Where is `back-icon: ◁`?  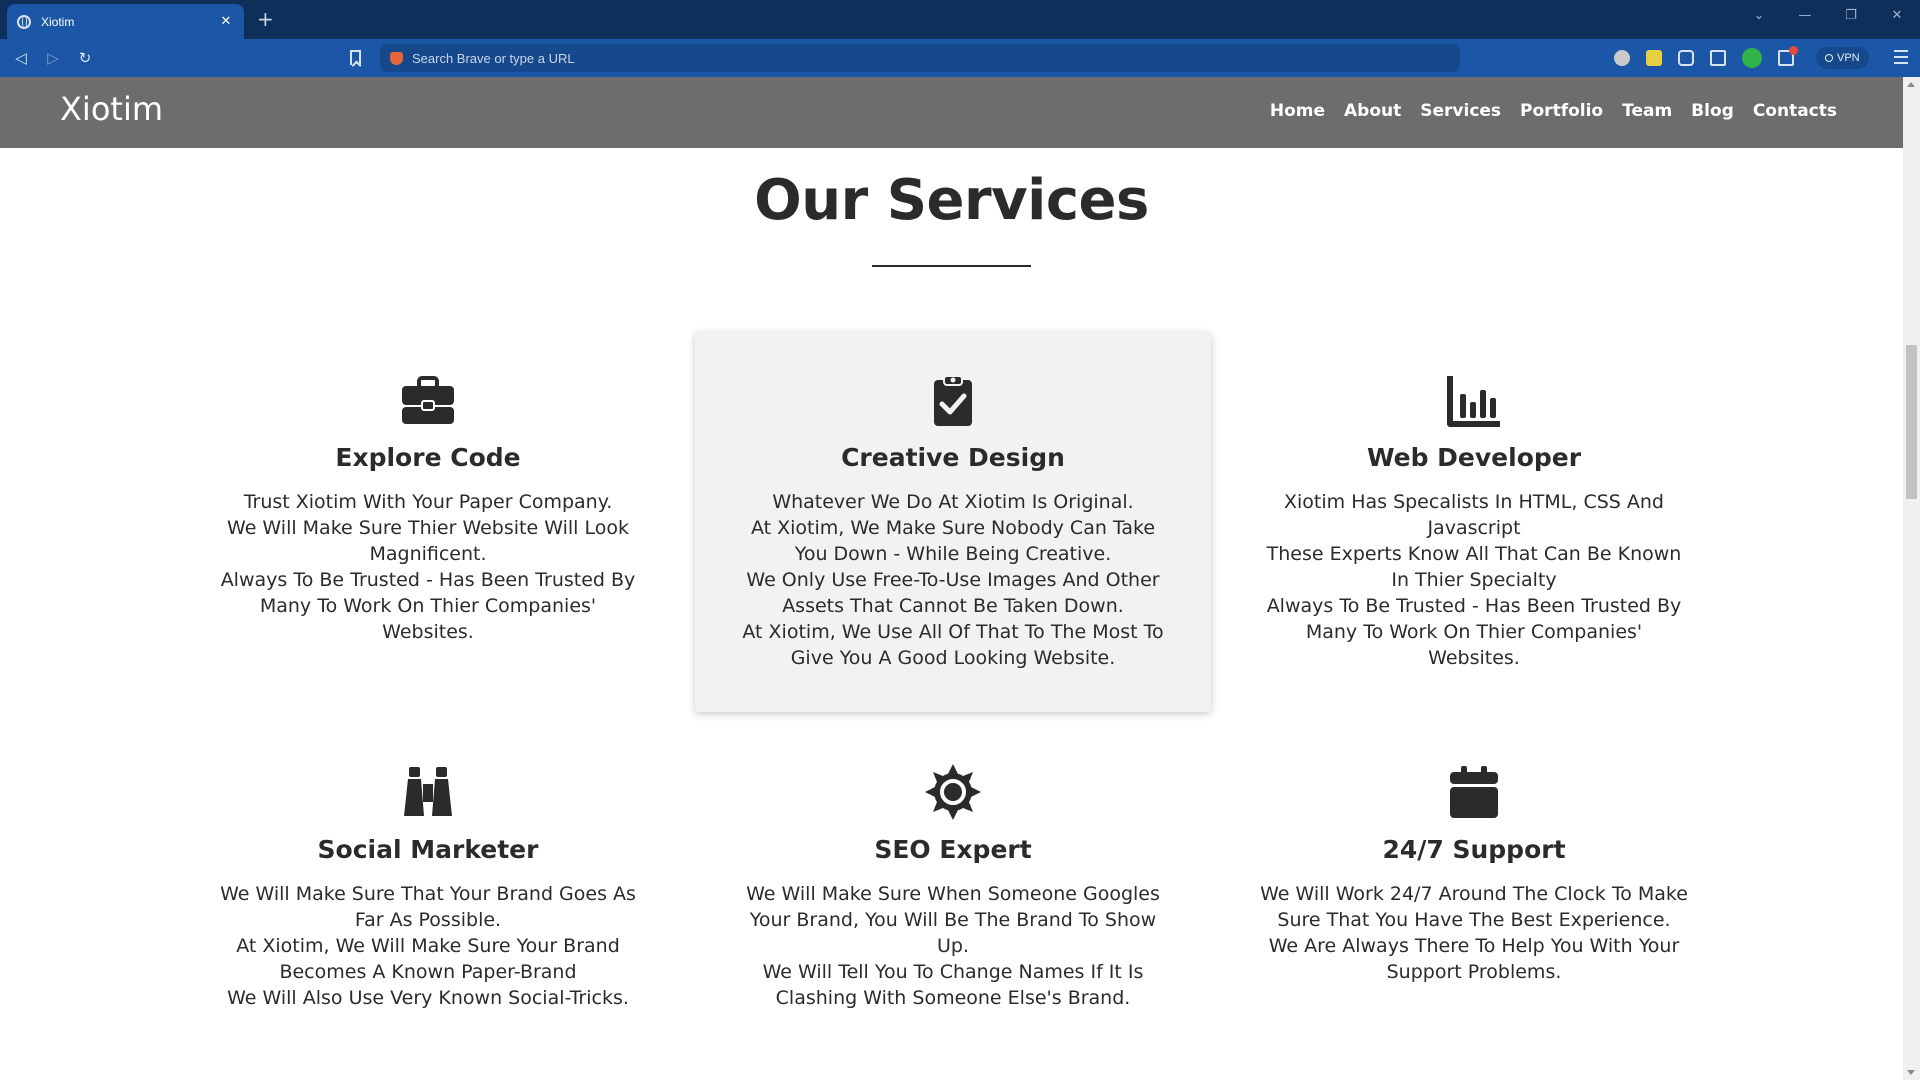 back-icon: ◁ is located at coordinates (21, 58).